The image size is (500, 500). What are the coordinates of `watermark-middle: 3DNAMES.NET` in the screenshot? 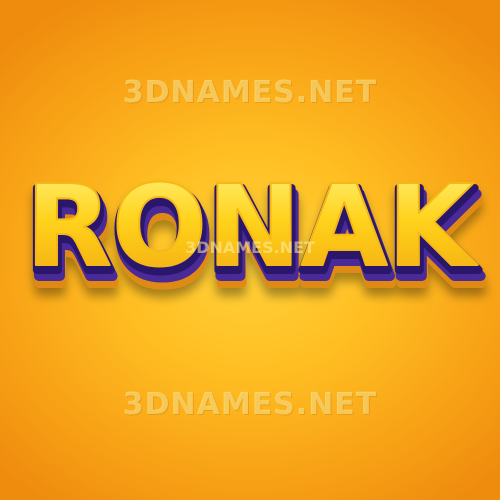 It's located at (250, 247).